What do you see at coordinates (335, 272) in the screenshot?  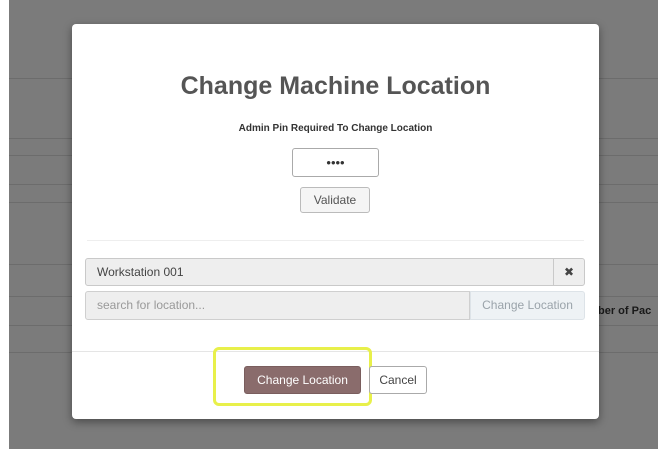 I see `current-location-field: Workstation 001 ✖` at bounding box center [335, 272].